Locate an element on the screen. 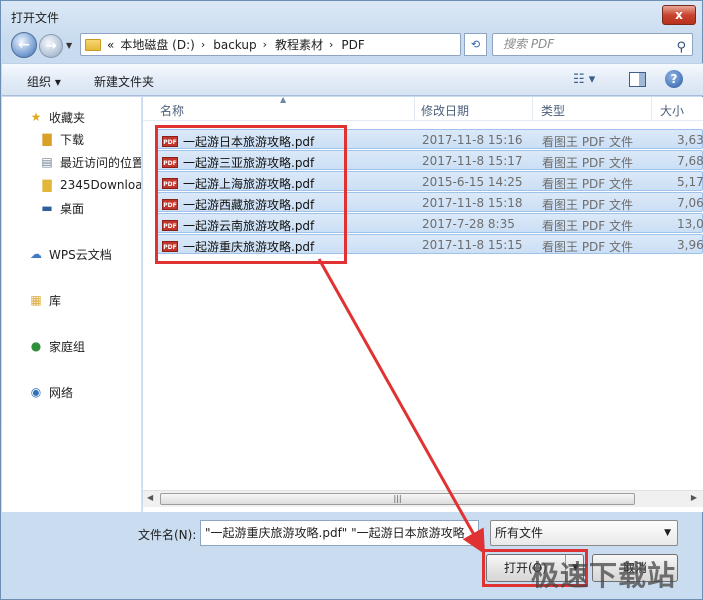 The image size is (703, 600). watermark-logo: 极速下载站 is located at coordinates (604, 575).